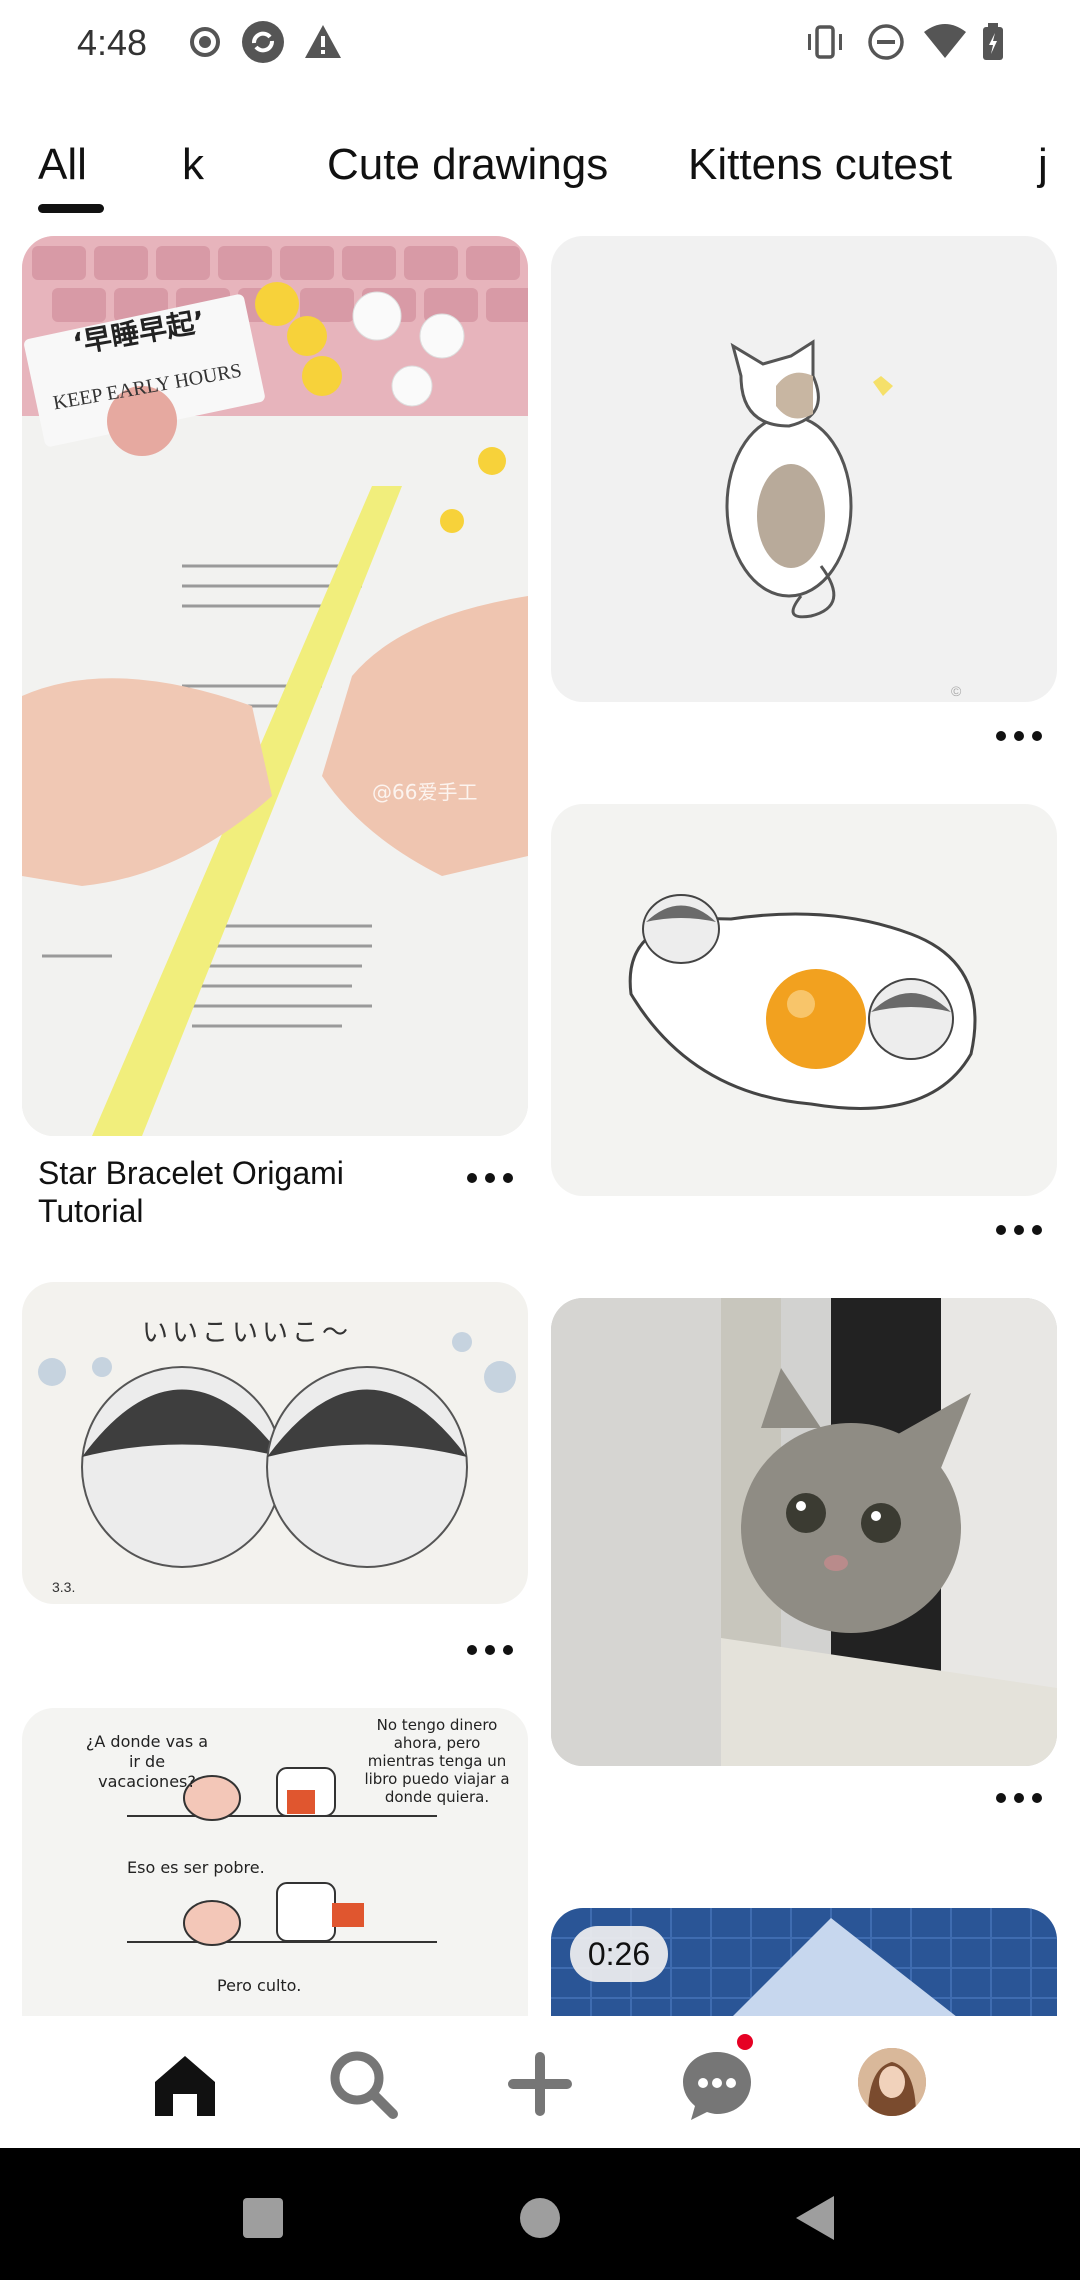 This screenshot has height=2280, width=1080. What do you see at coordinates (717, 2084) in the screenshot?
I see `chat-icon` at bounding box center [717, 2084].